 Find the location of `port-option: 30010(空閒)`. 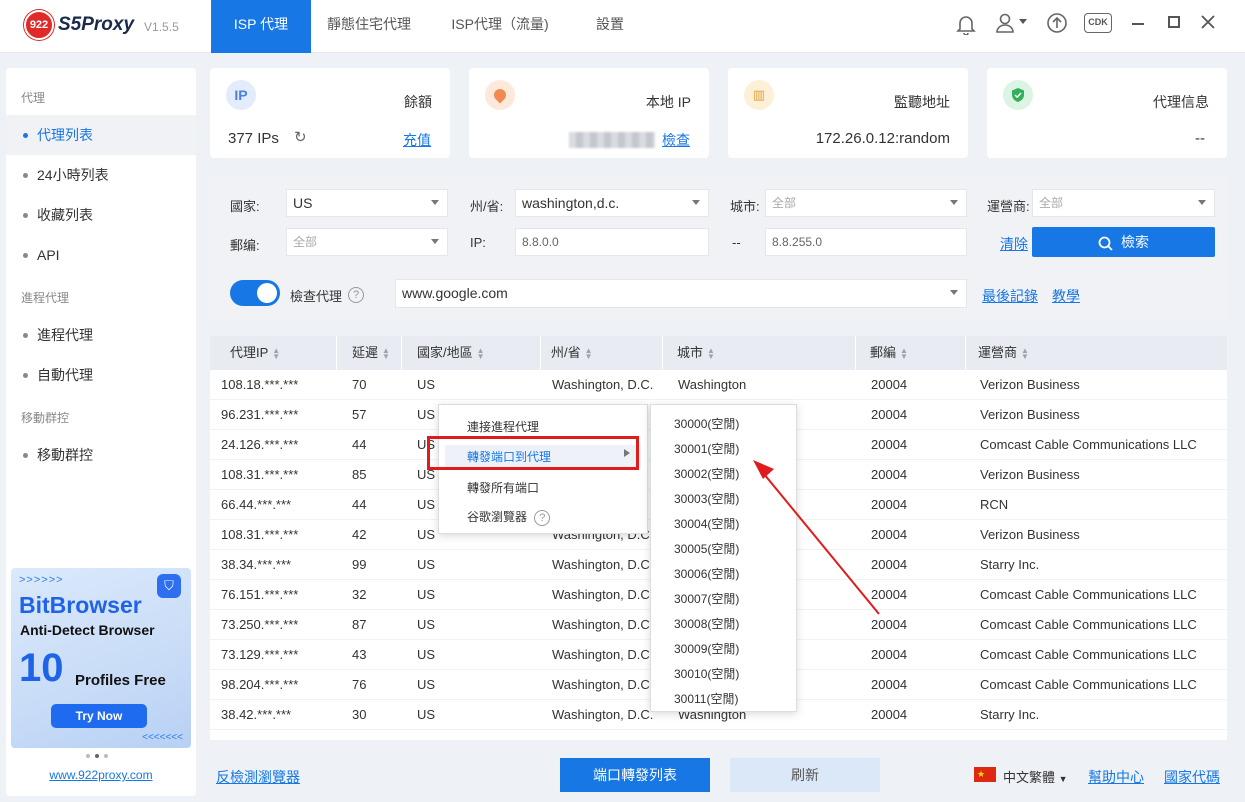

port-option: 30010(空閒) is located at coordinates (706, 673).